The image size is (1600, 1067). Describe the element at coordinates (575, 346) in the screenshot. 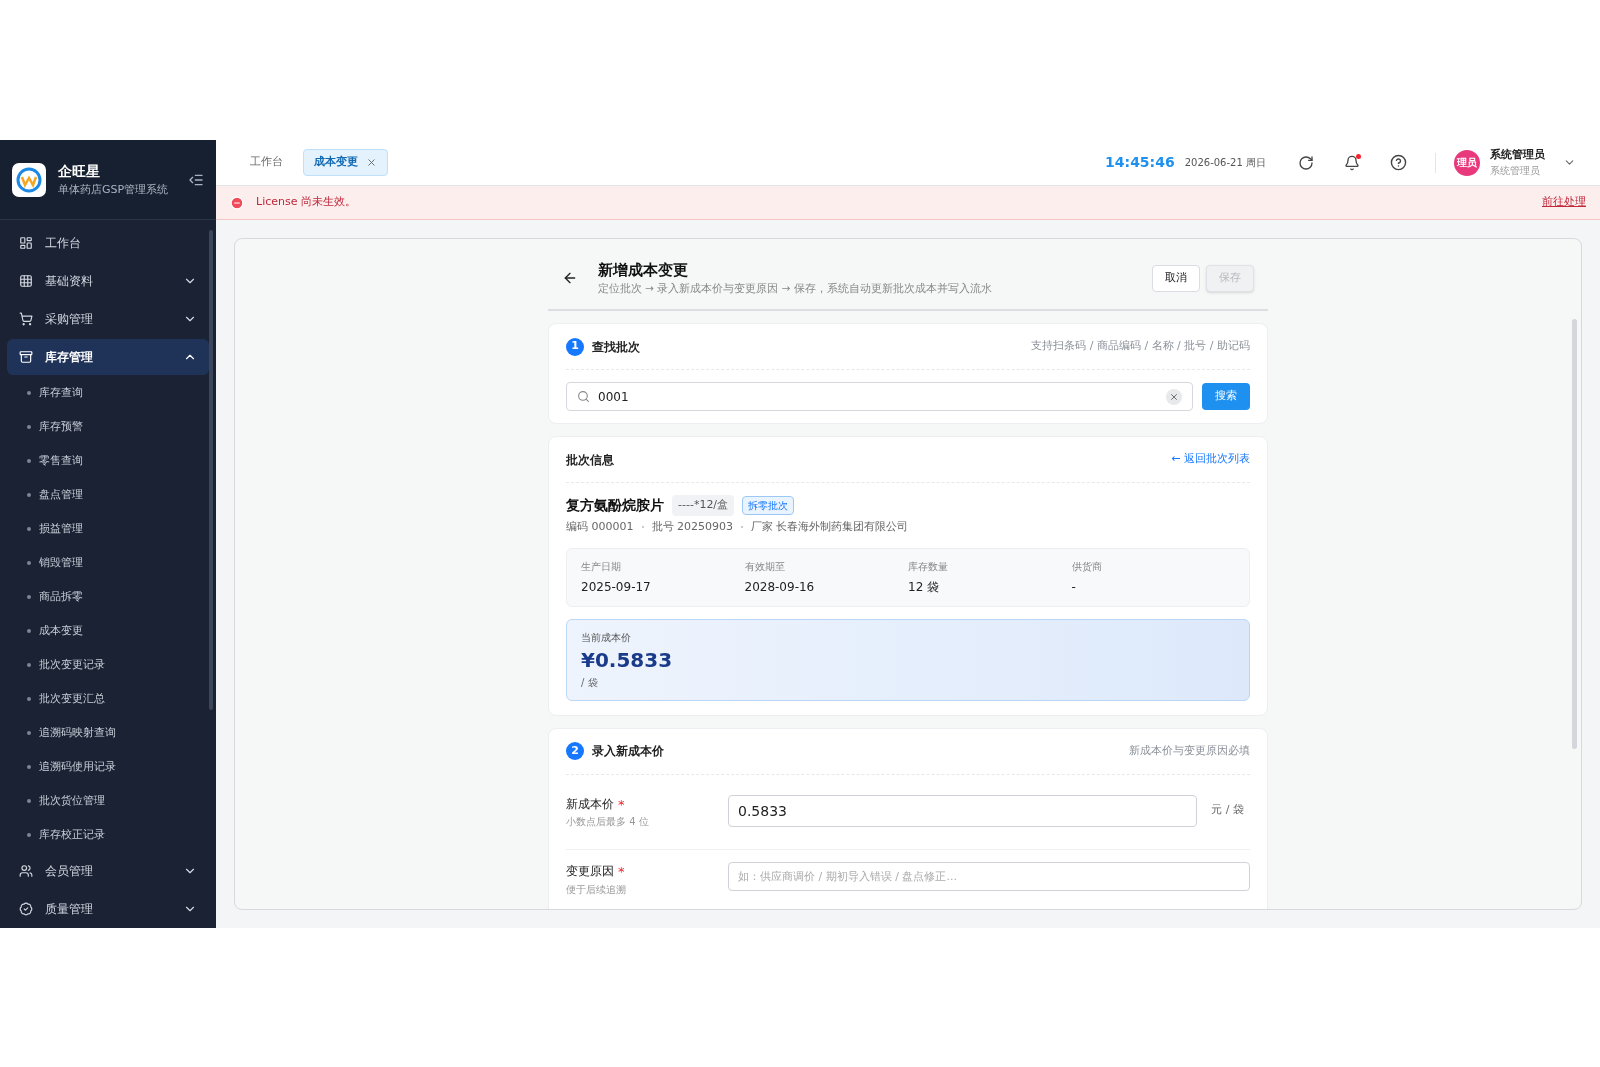

I see `step-number: 1` at that location.